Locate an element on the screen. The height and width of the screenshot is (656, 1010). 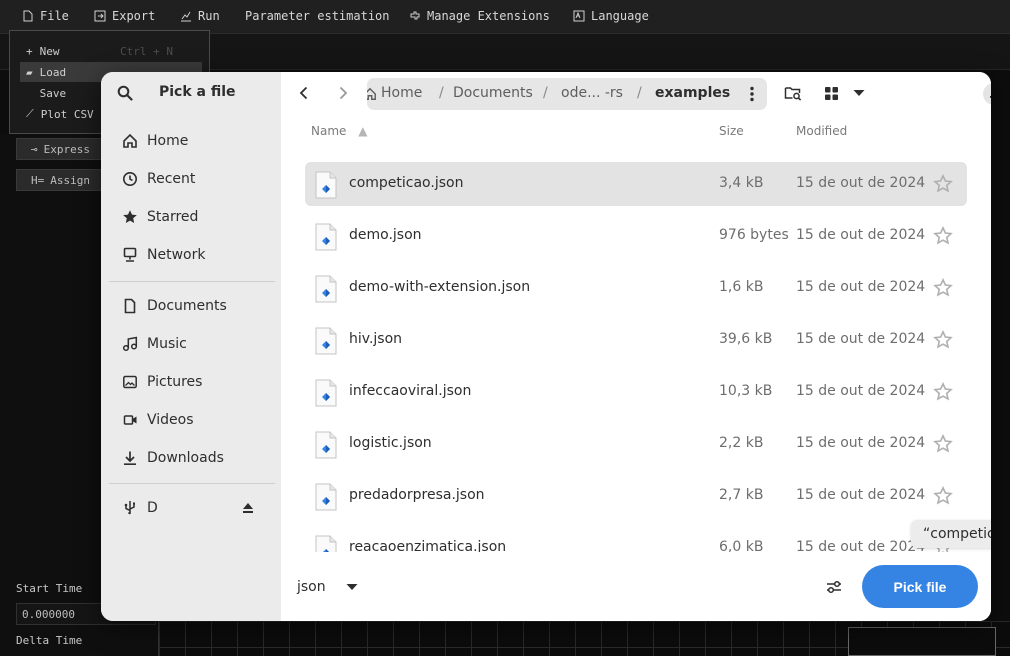
file-filter-select: json is located at coordinates (330, 587).